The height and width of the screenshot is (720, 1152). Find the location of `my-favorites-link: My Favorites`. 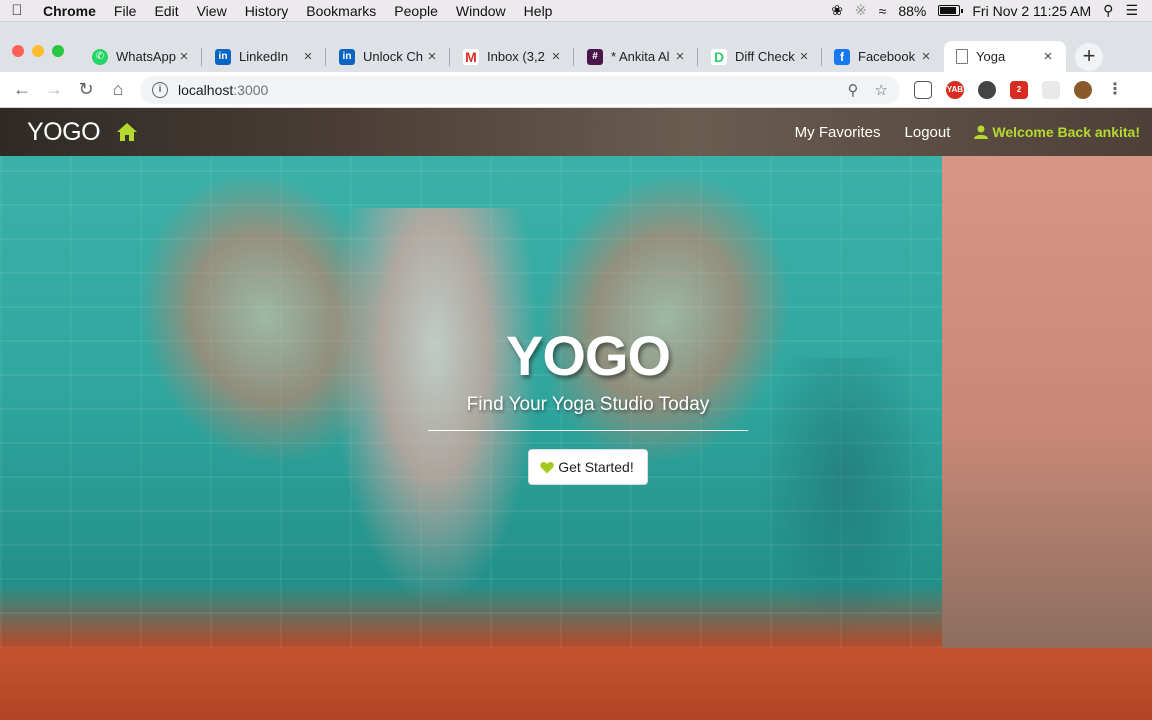

my-favorites-link: My Favorites is located at coordinates (838, 132).